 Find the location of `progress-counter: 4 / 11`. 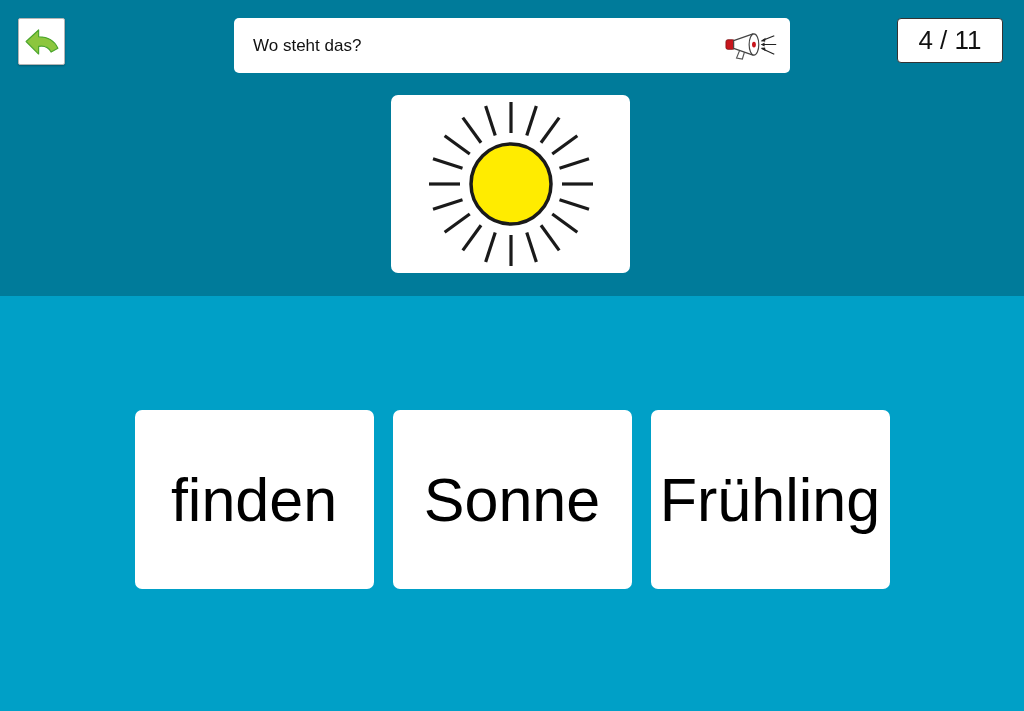

progress-counter: 4 / 11 is located at coordinates (950, 40).